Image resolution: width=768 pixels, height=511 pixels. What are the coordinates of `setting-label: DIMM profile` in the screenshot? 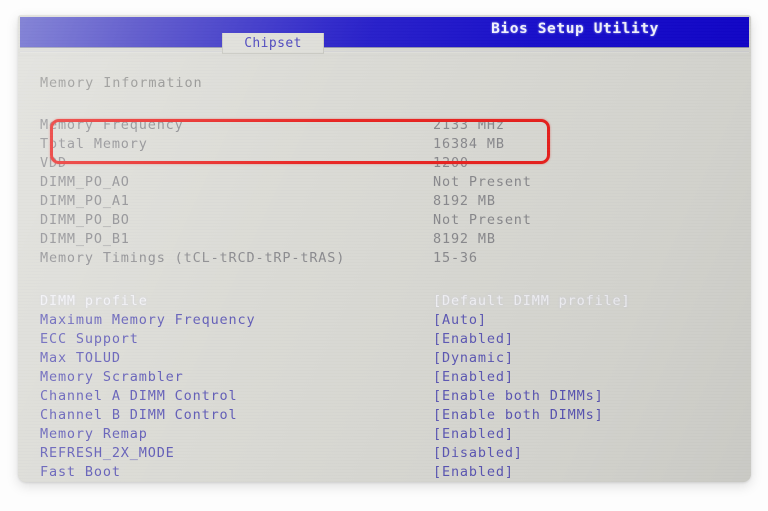 It's located at (94, 301).